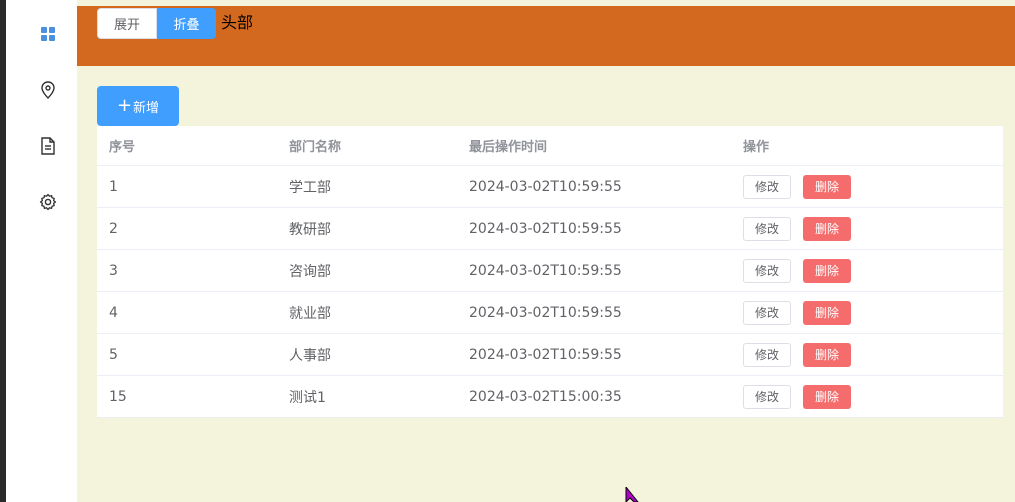 The width and height of the screenshot is (1015, 502). I want to click on table-row: 2 教研部 2024-03-02T10:59:55 修改 删除, so click(550, 229).